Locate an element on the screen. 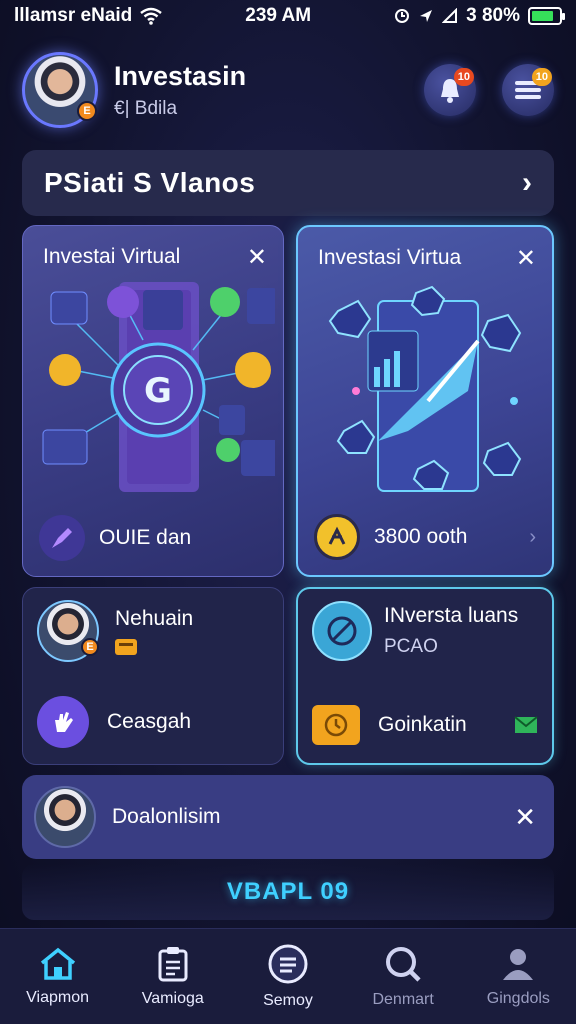  svg-text: G is located at coordinates (158, 391).